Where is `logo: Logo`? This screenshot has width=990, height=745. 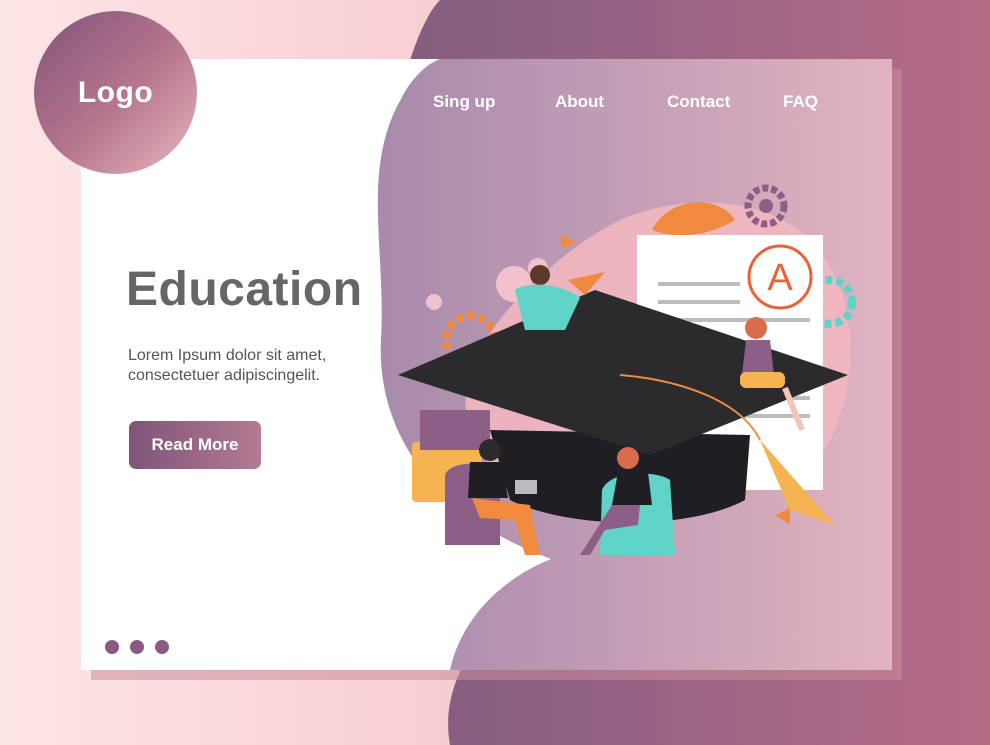 logo: Logo is located at coordinates (115, 93).